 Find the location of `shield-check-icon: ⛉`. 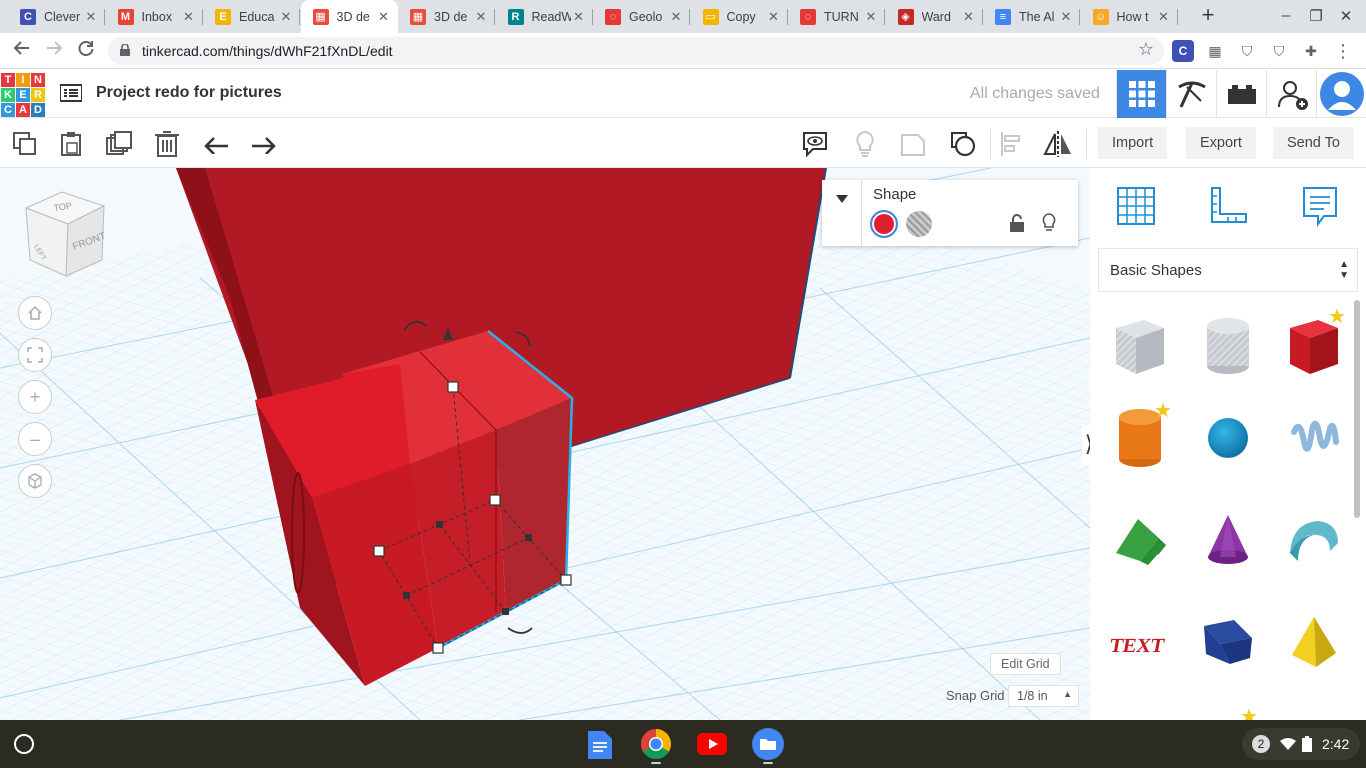

shield-check-icon: ⛉ is located at coordinates (1279, 51).